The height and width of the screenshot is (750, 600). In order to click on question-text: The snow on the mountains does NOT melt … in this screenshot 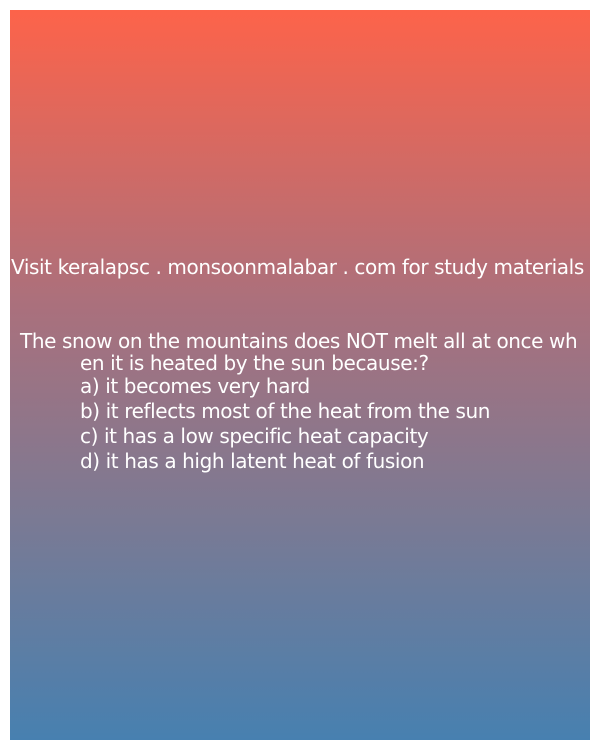, I will do `click(299, 352)`.